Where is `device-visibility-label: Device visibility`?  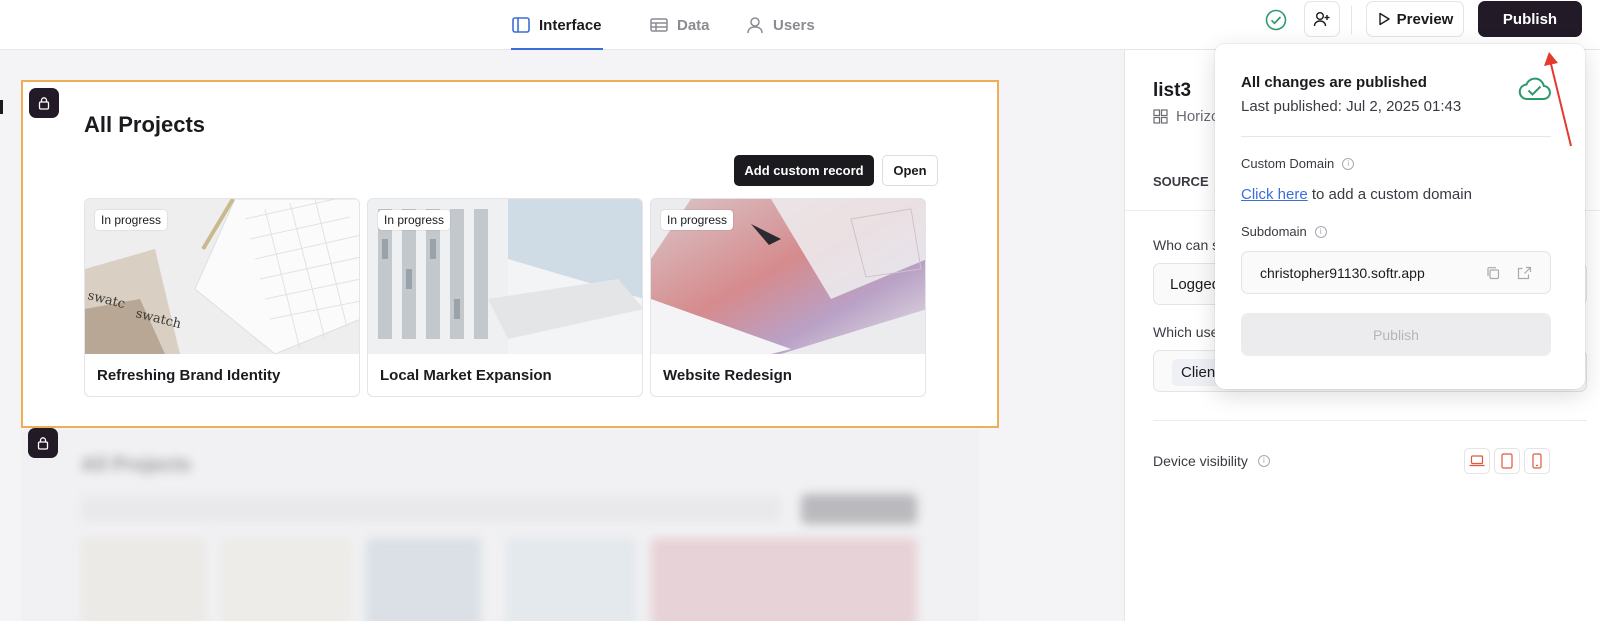 device-visibility-label: Device visibility is located at coordinates (1200, 461).